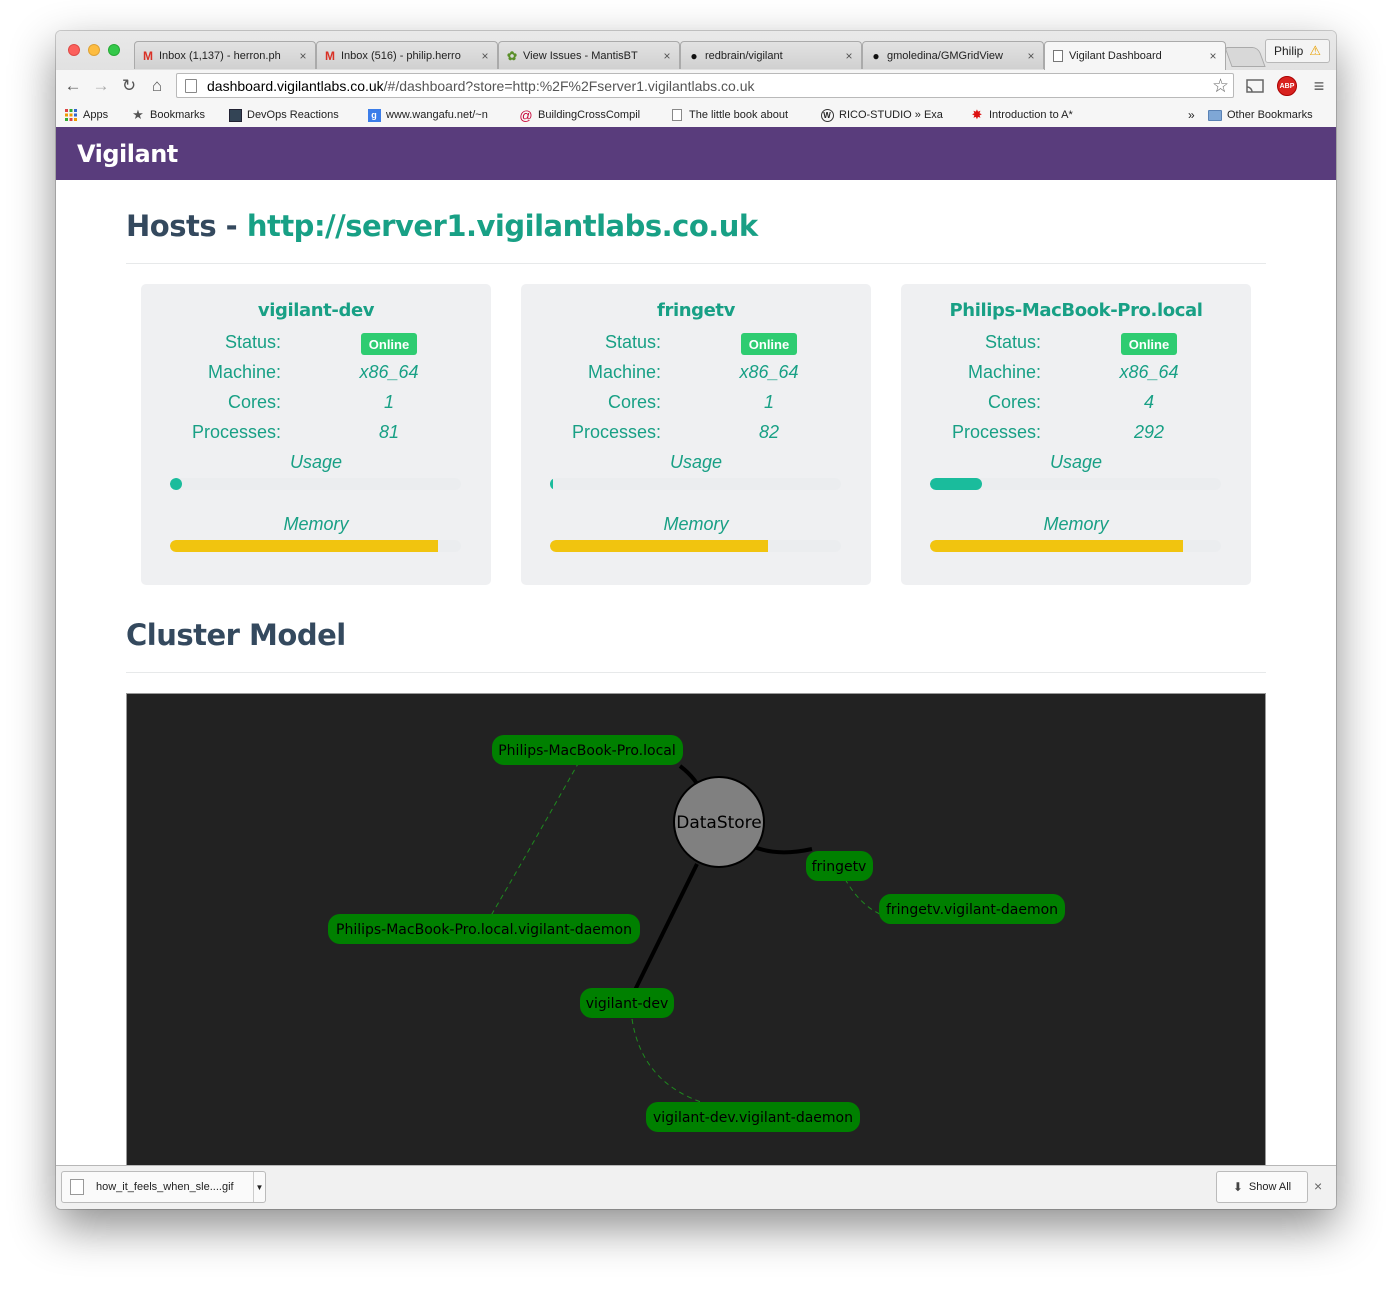  I want to click on menu-icon: ≡, so click(1319, 86).